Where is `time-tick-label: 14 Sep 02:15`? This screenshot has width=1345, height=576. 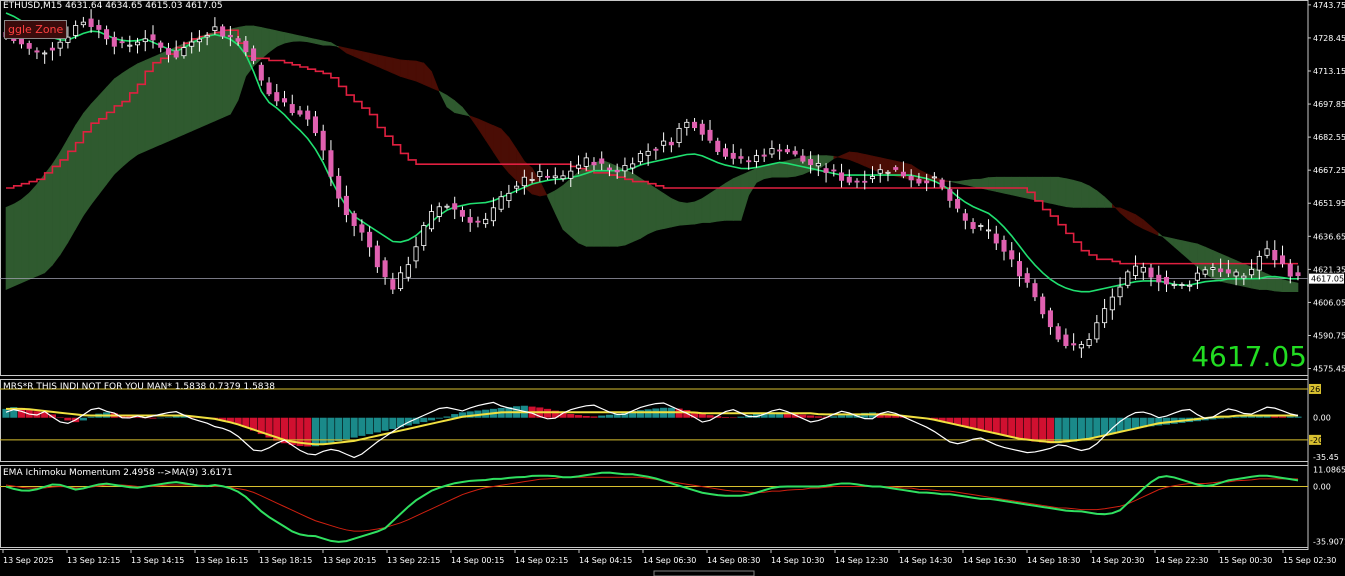 time-tick-label: 14 Sep 02:15 is located at coordinates (541, 560).